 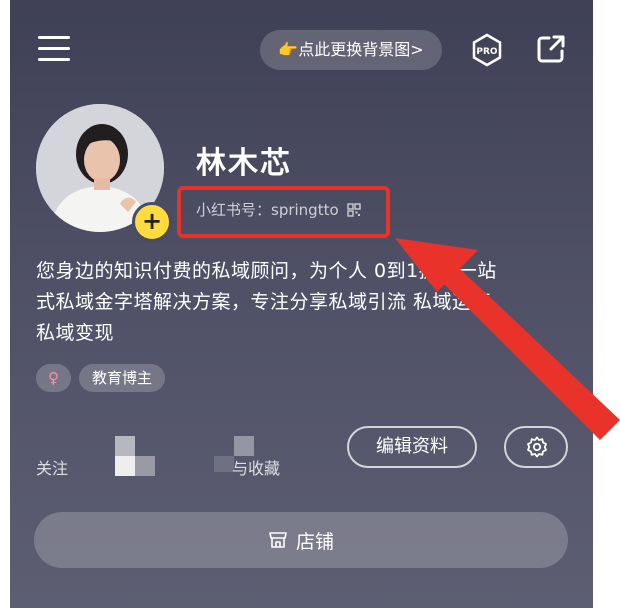 I want to click on pro-badge-icon: PRO, so click(x=487, y=50).